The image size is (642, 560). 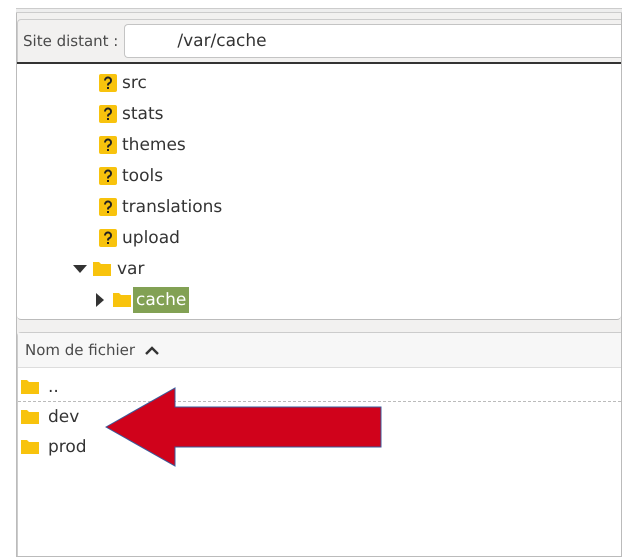 I want to click on tree-item: var, so click(x=130, y=268).